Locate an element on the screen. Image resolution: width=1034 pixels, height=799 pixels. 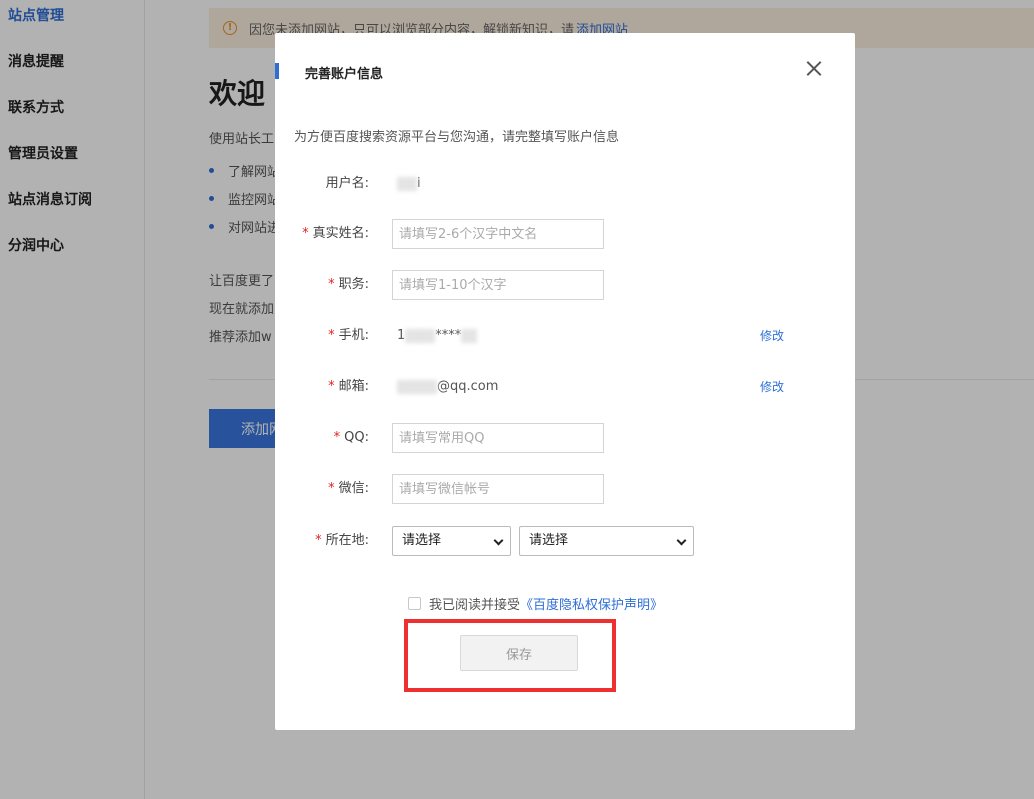
modal-header: 完善账户信息 is located at coordinates (565, 69).